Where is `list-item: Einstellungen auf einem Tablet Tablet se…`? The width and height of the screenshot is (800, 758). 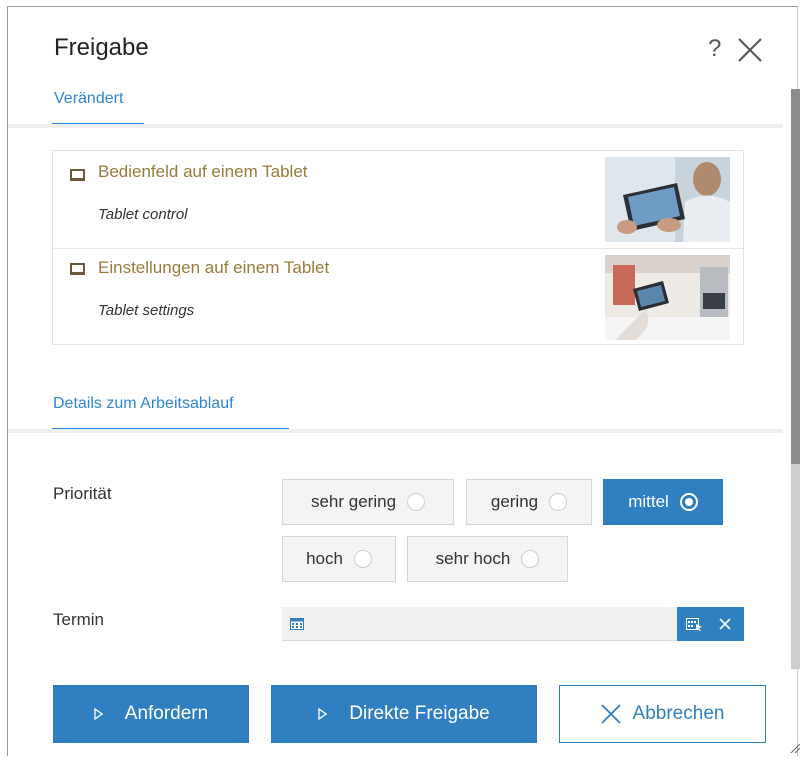
list-item: Einstellungen auf einem Tablet Tablet se… is located at coordinates (398, 296).